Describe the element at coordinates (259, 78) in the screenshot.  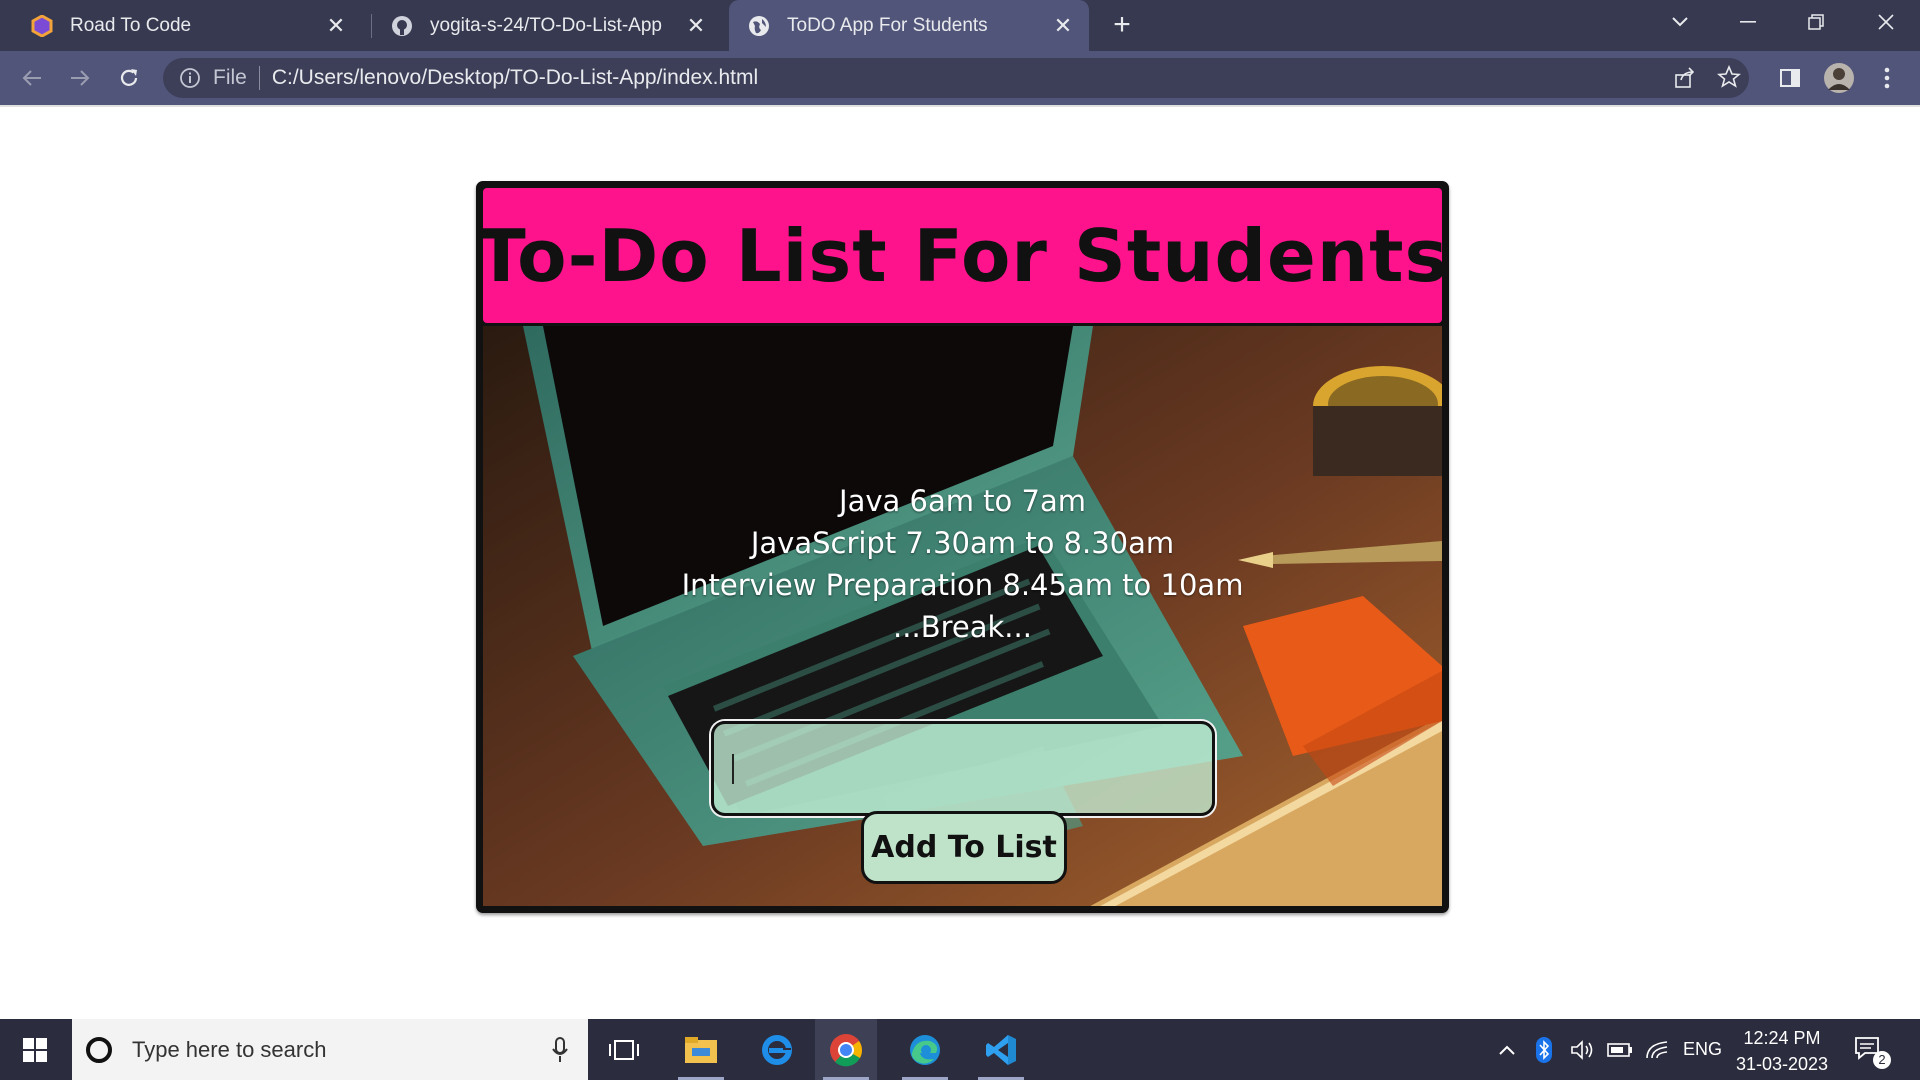
I see `address-divider` at that location.